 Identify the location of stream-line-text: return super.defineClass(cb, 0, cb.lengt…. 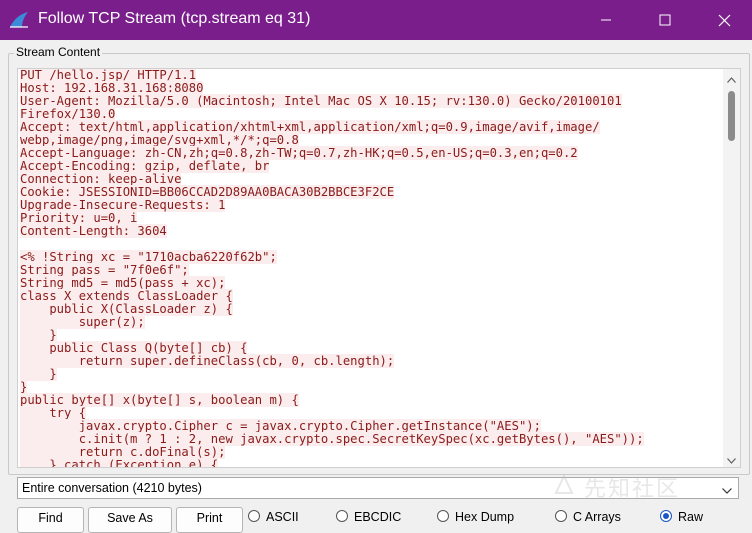
(207, 361).